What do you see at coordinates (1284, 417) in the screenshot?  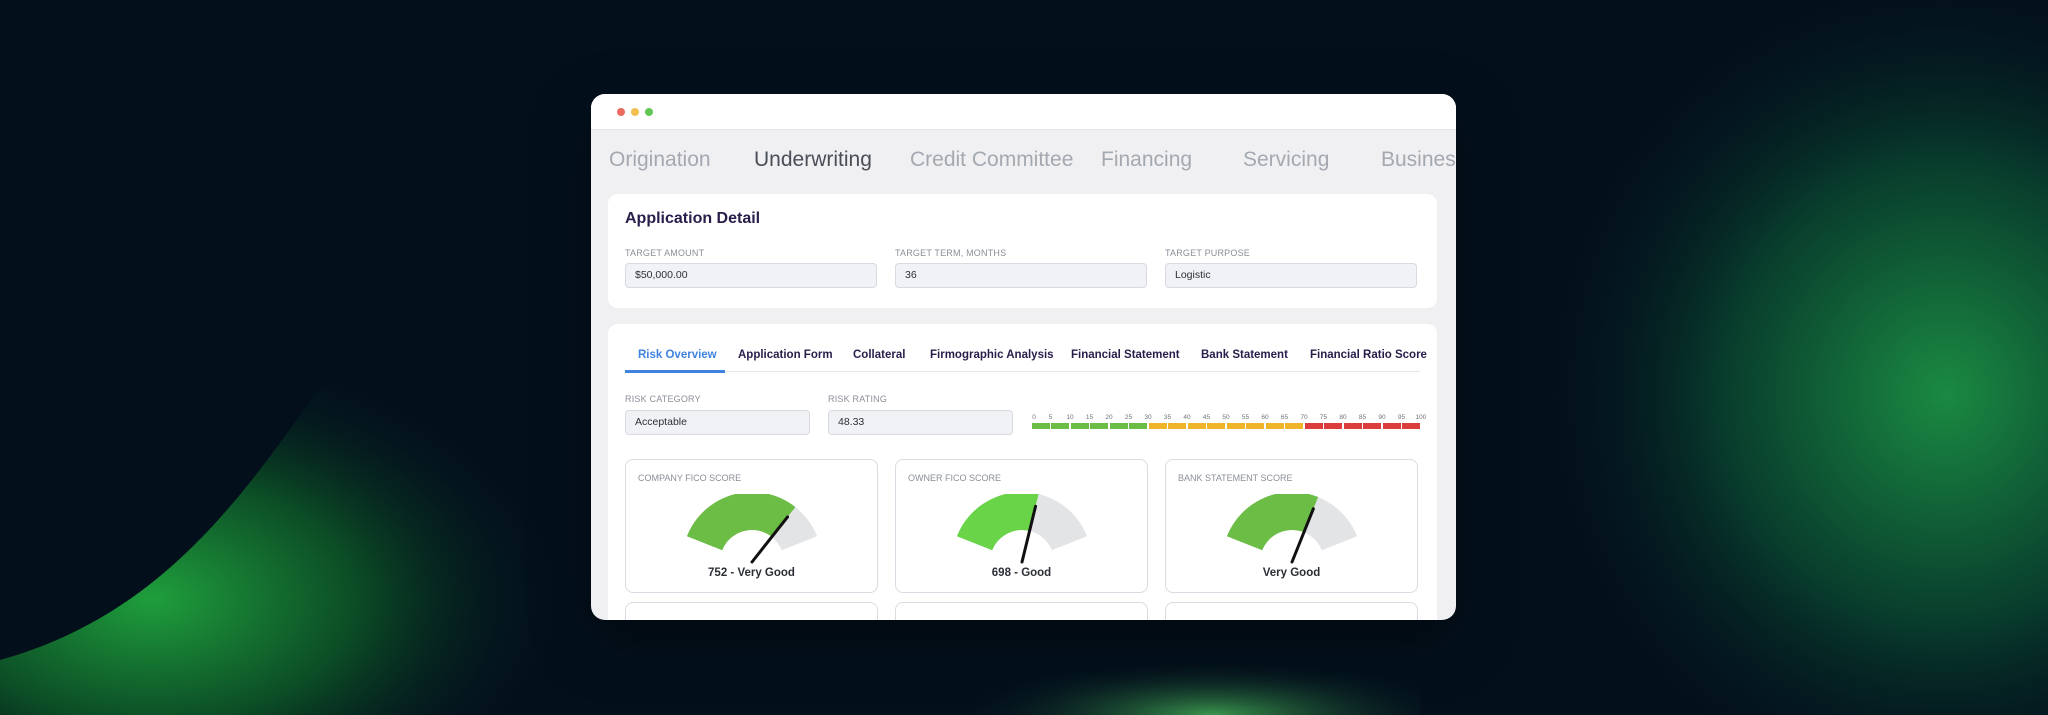 I see `risk-scale-tick: 65` at bounding box center [1284, 417].